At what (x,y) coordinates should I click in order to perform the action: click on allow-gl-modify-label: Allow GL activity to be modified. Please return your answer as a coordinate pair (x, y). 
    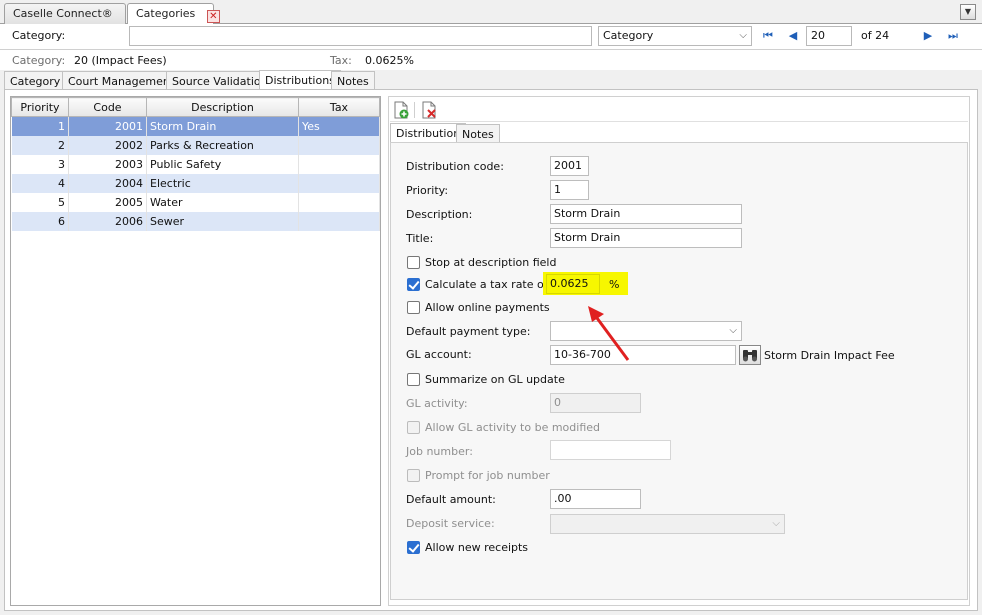
    Looking at the image, I should click on (513, 427).